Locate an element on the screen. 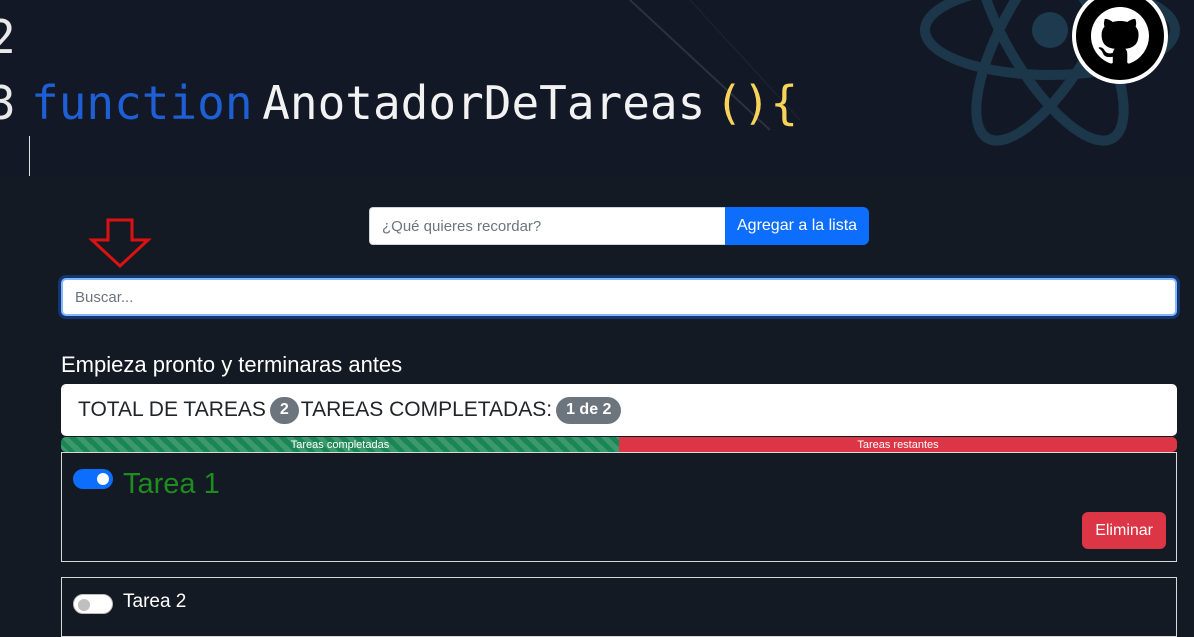  github-icon is located at coordinates (1120, 35).